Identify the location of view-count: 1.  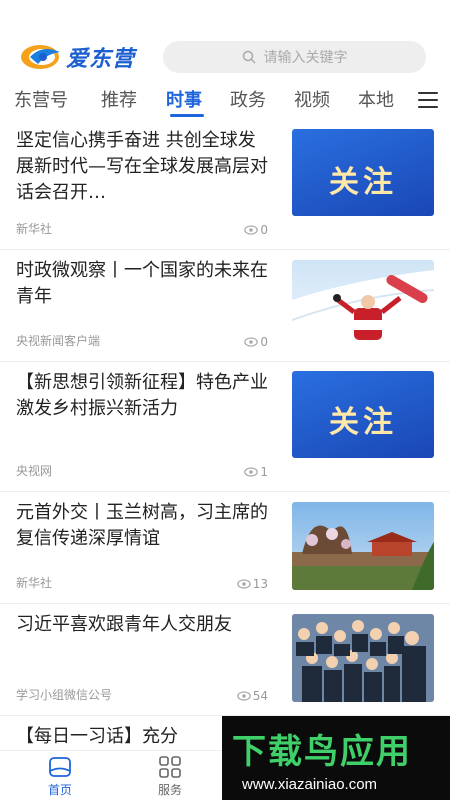
(252, 472).